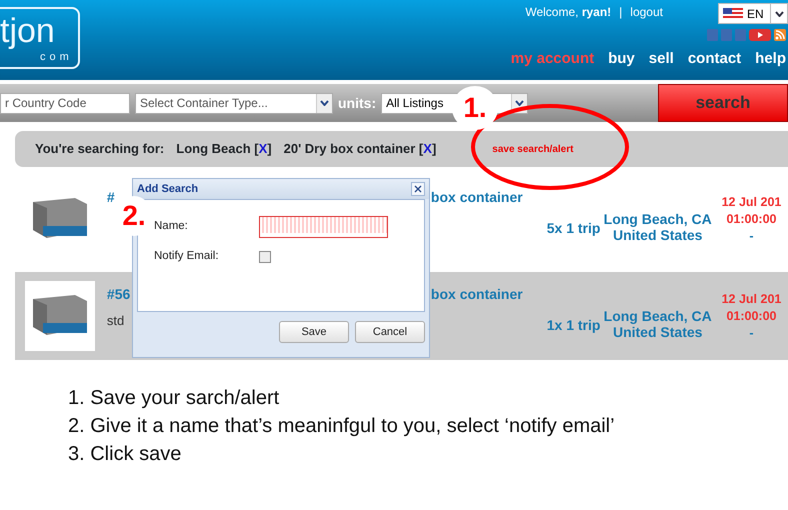  What do you see at coordinates (187, 256) in the screenshot?
I see `field-label: Notify Email:` at bounding box center [187, 256].